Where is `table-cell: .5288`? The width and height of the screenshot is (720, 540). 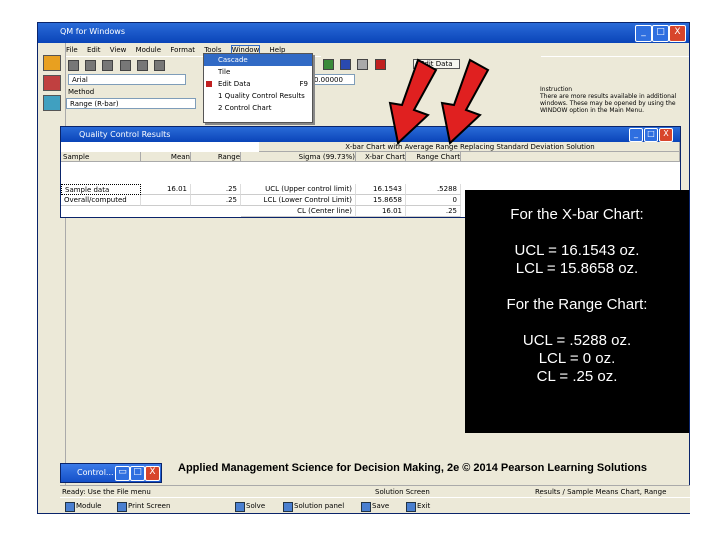 table-cell: .5288 is located at coordinates (433, 189).